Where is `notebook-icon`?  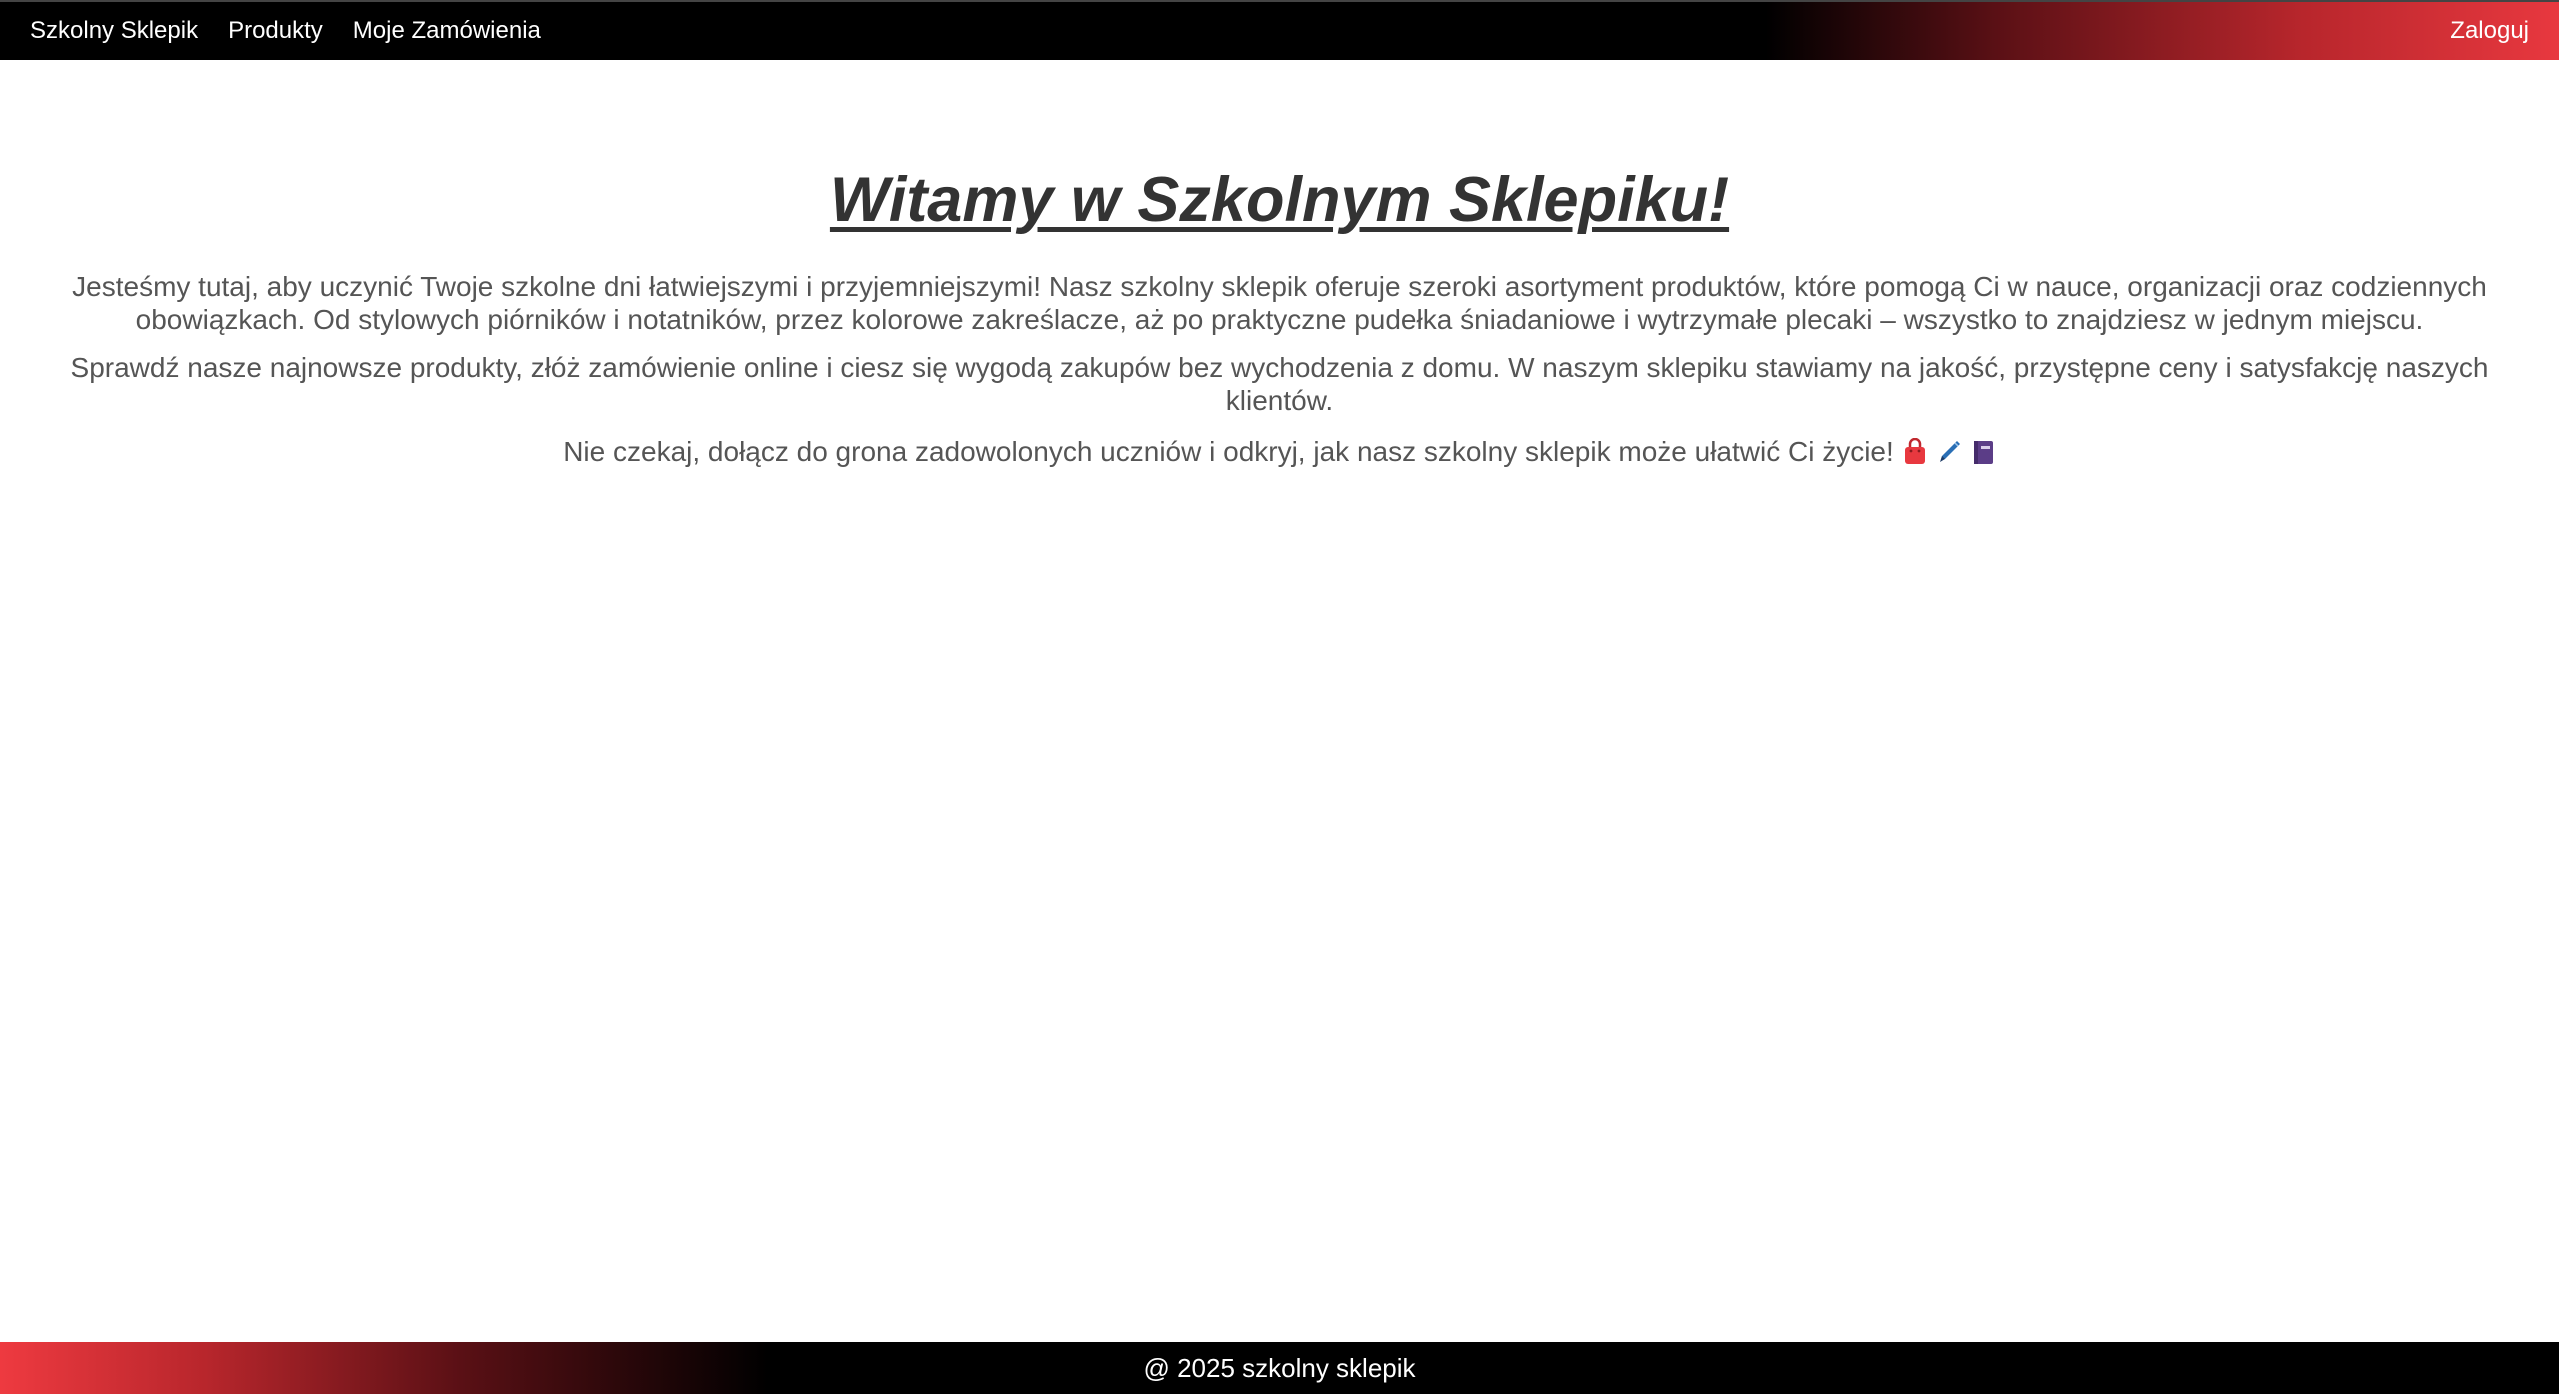 notebook-icon is located at coordinates (1983, 452).